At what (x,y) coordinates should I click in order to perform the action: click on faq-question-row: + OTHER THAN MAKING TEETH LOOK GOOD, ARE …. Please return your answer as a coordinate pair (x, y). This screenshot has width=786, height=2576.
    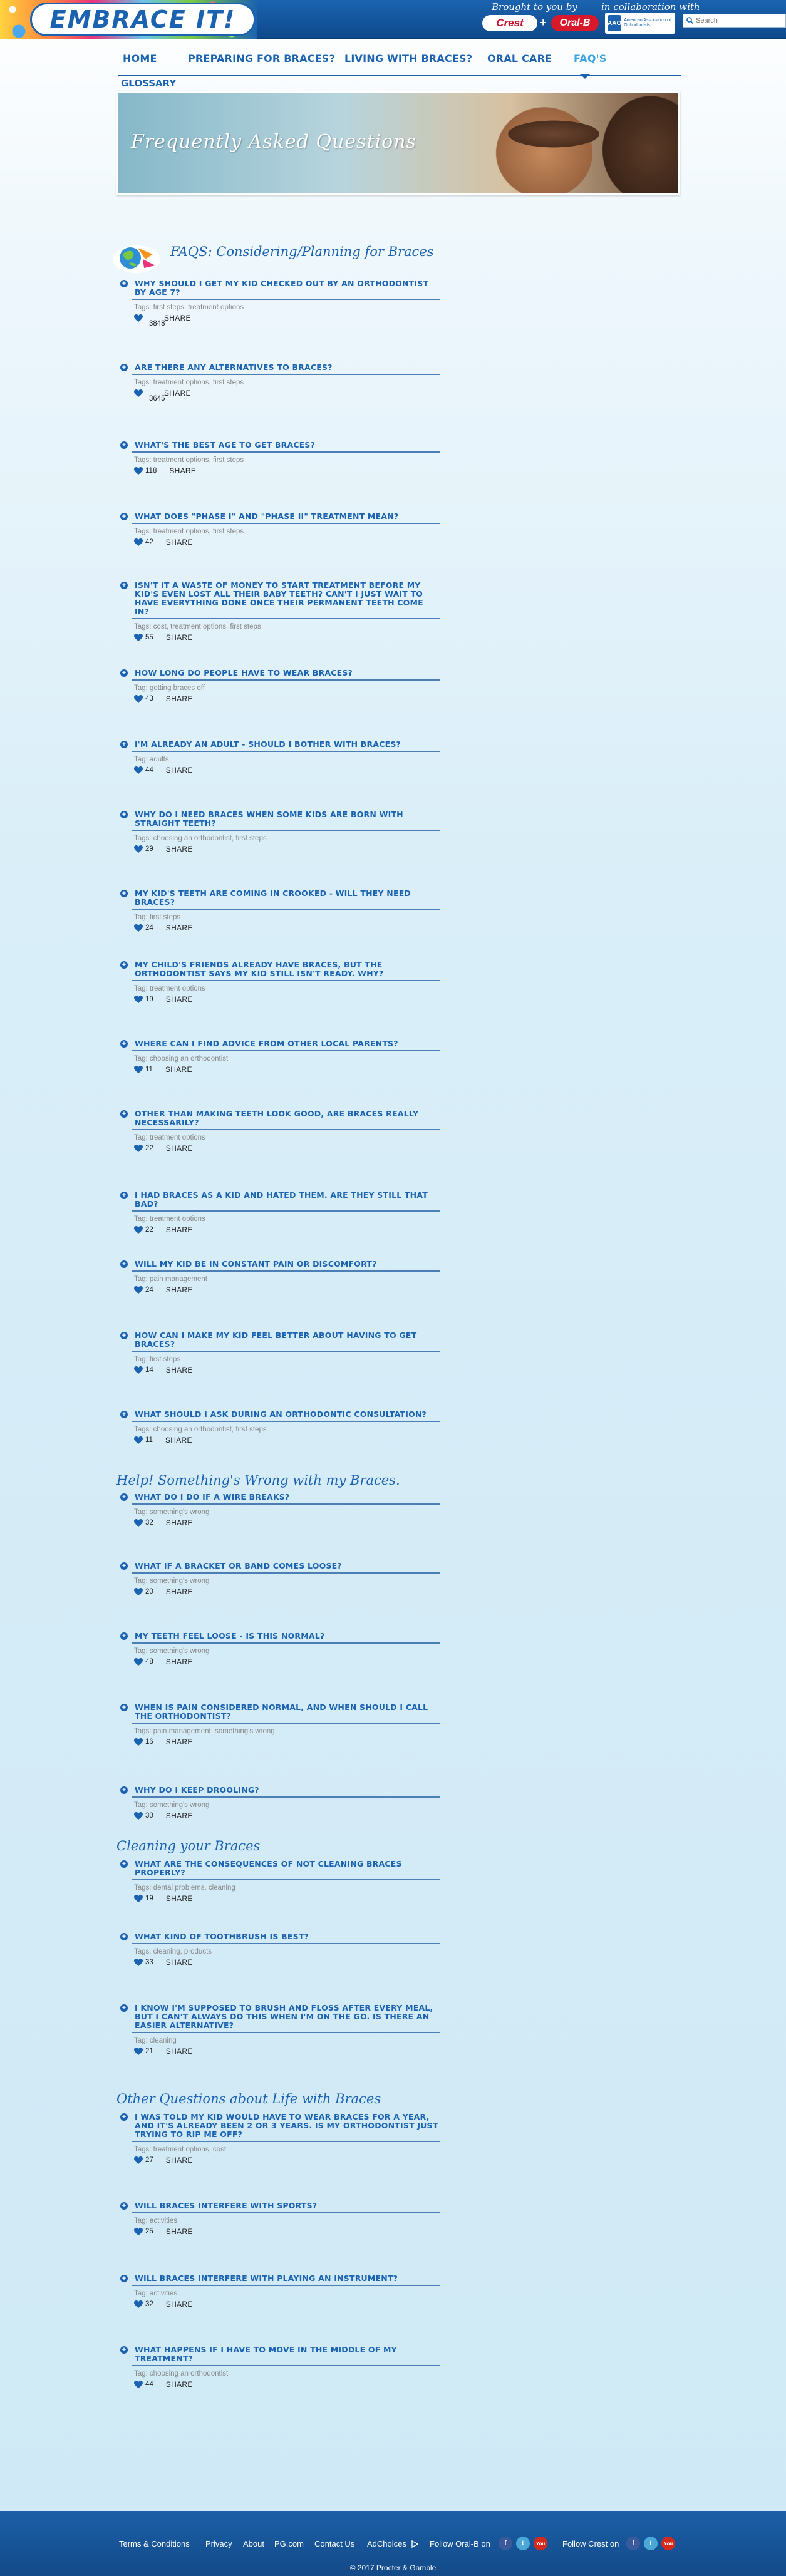
    Looking at the image, I should click on (280, 1119).